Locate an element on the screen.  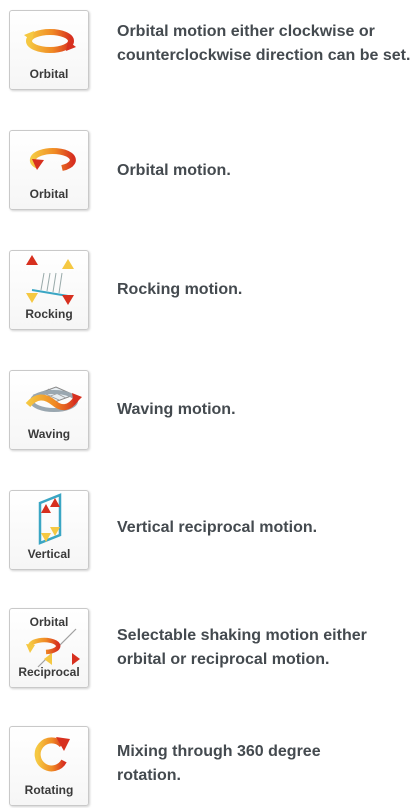
mode-description: Rocking motion. is located at coordinates (180, 289).